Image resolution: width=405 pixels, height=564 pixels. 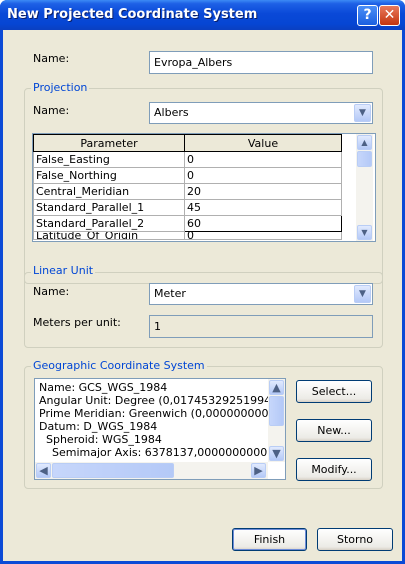 I want to click on table-row: False_Easting 0, so click(x=187, y=159).